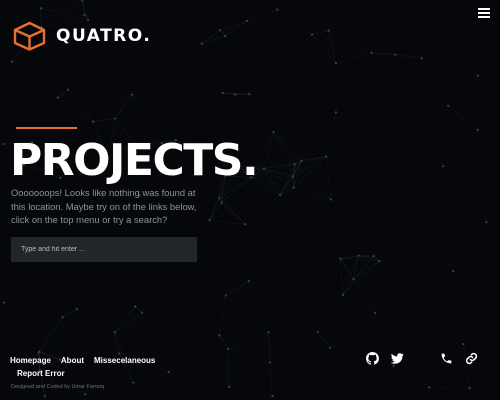  Describe the element at coordinates (471, 358) in the screenshot. I see `link-icon` at that location.